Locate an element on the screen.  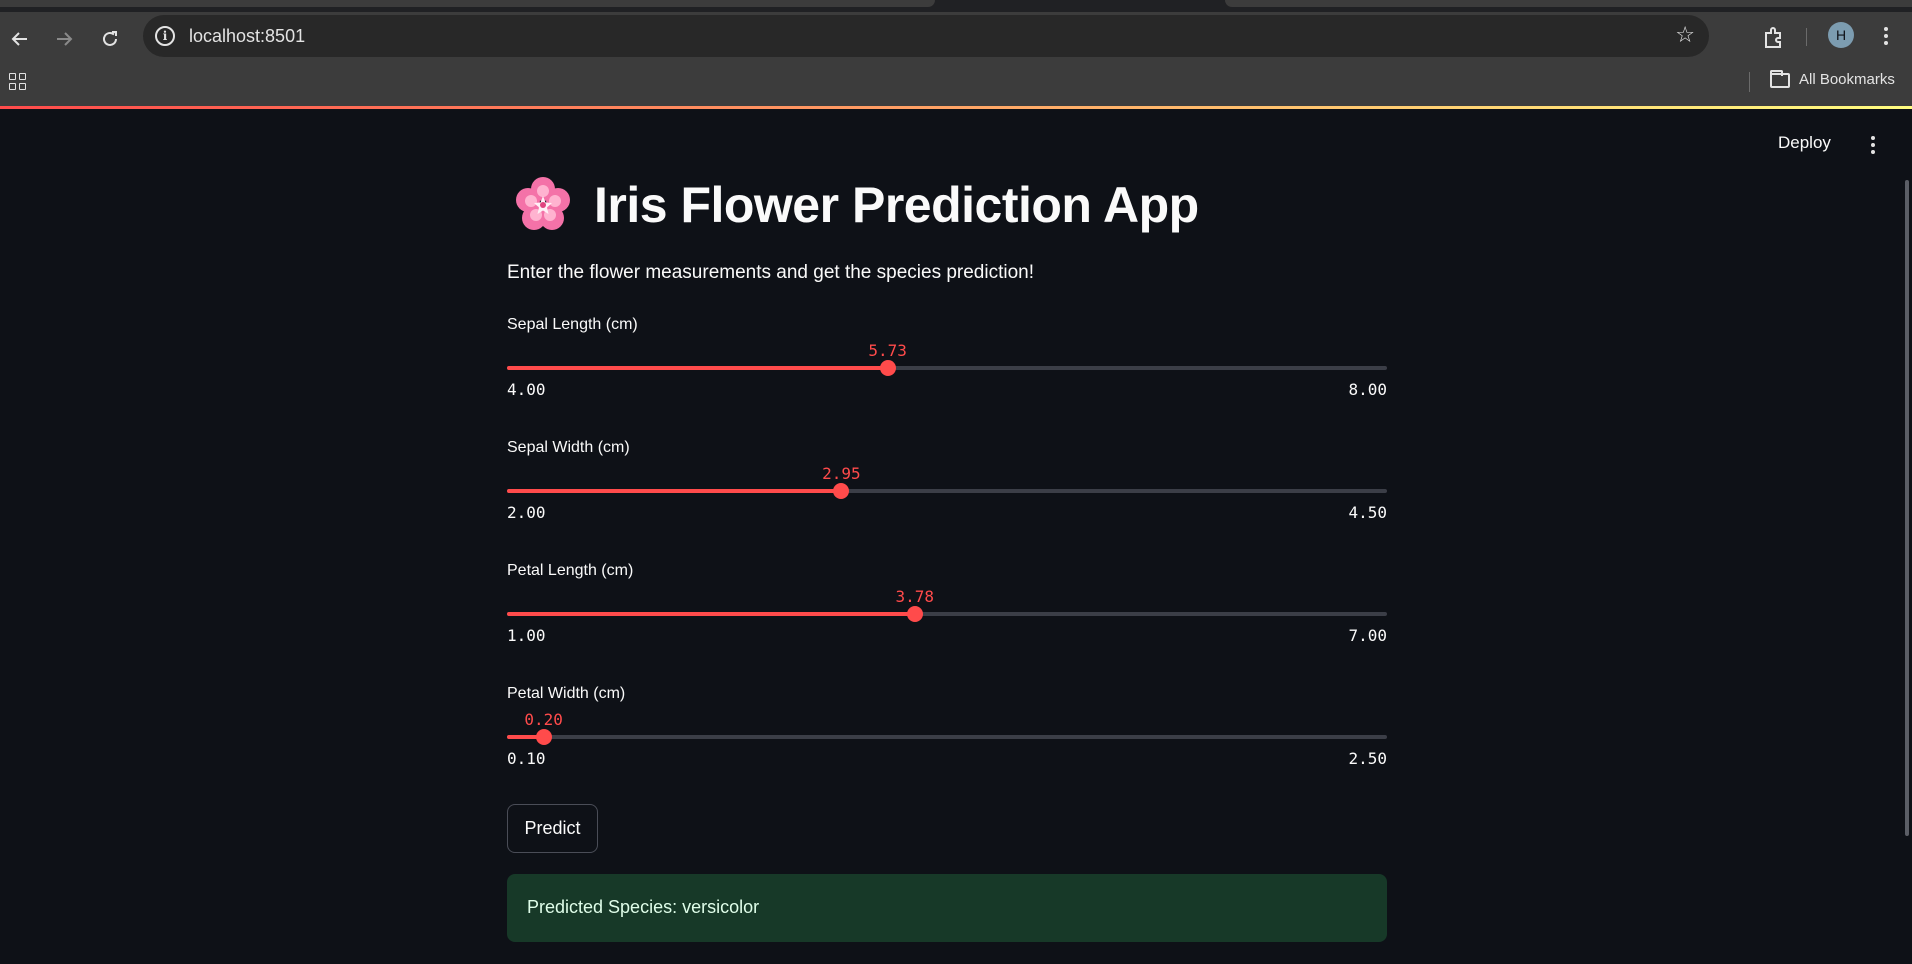
deploy-button: Deploy is located at coordinates (1804, 143).